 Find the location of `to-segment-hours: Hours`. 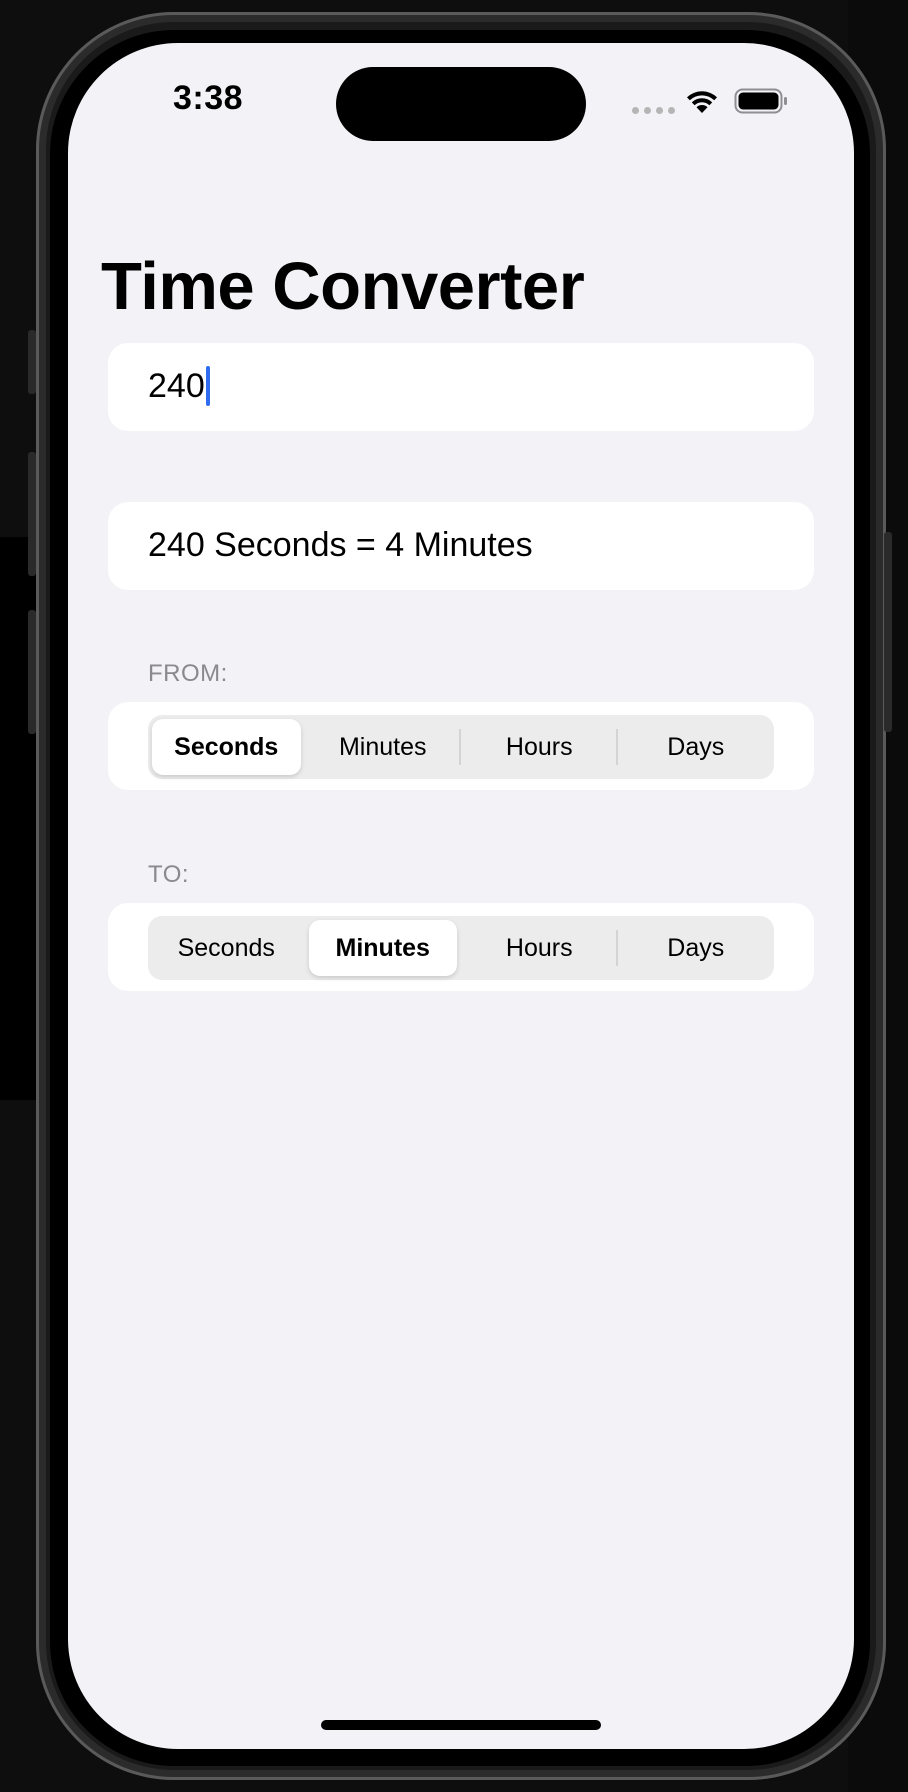

to-segment-hours: Hours is located at coordinates (539, 948).